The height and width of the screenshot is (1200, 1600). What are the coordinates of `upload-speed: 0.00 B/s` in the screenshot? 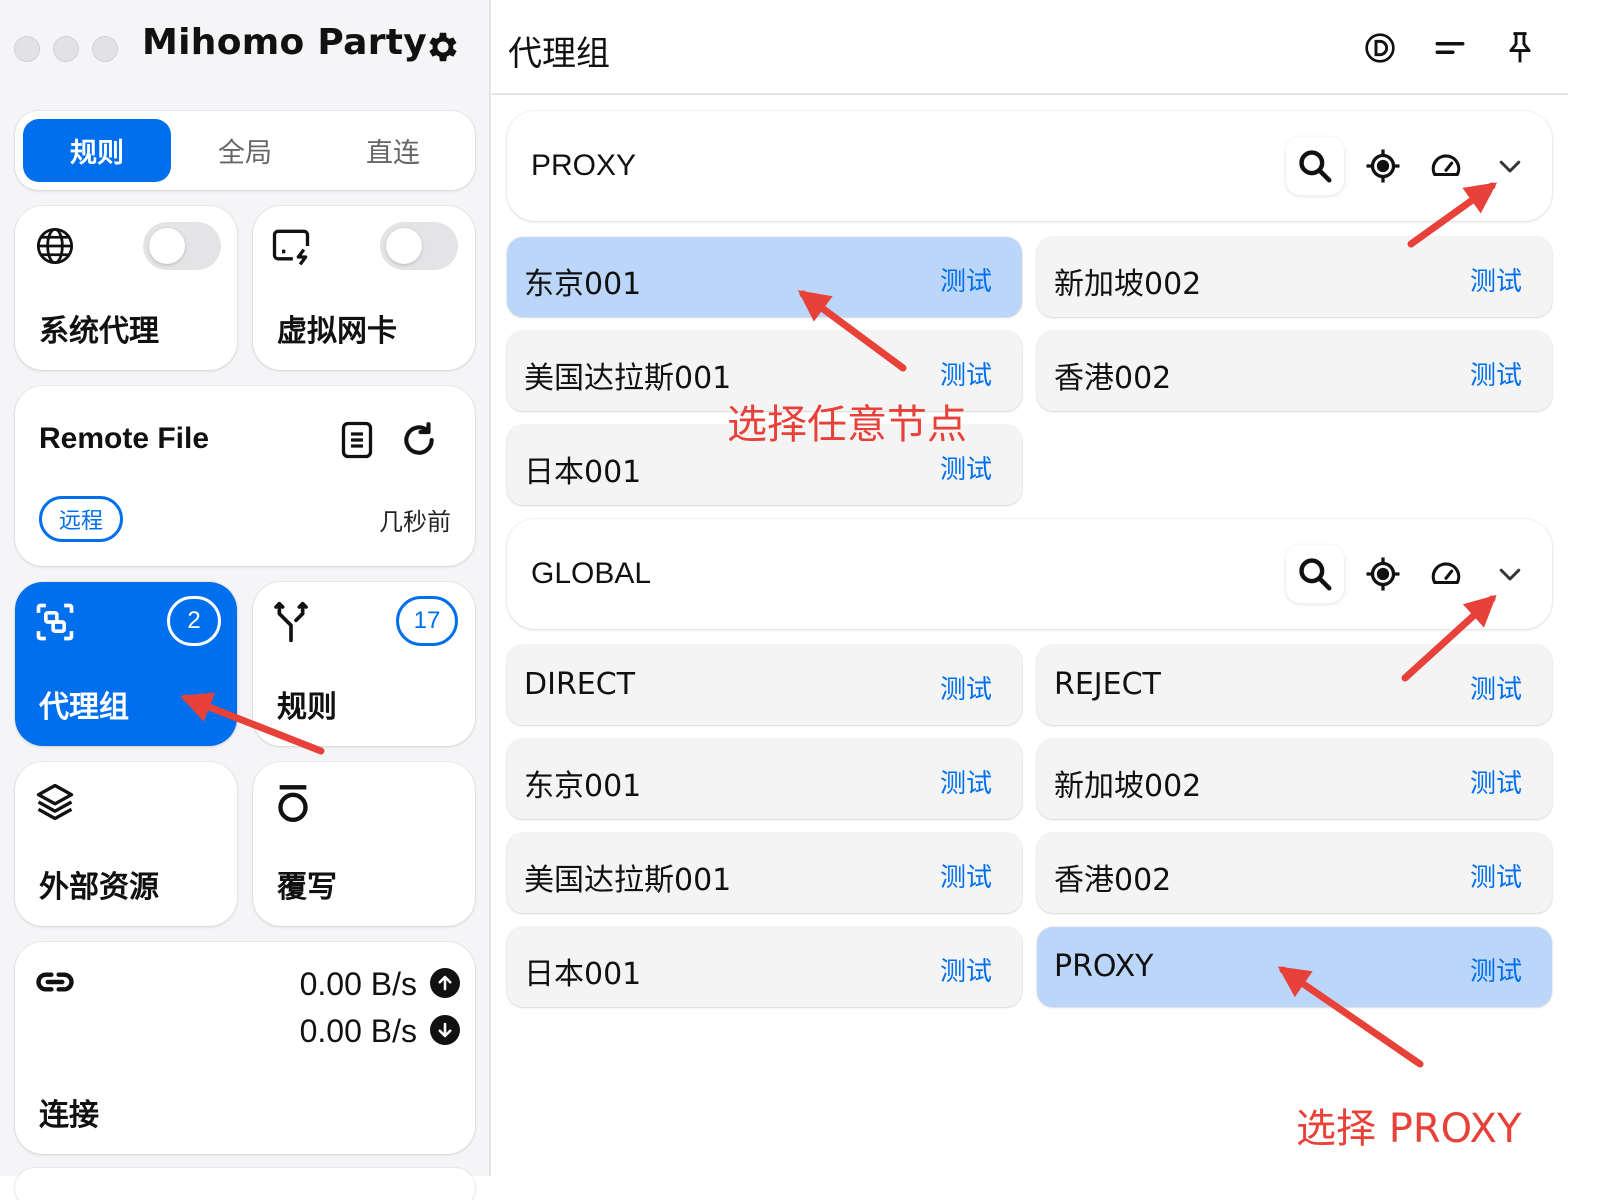 It's located at (358, 984).